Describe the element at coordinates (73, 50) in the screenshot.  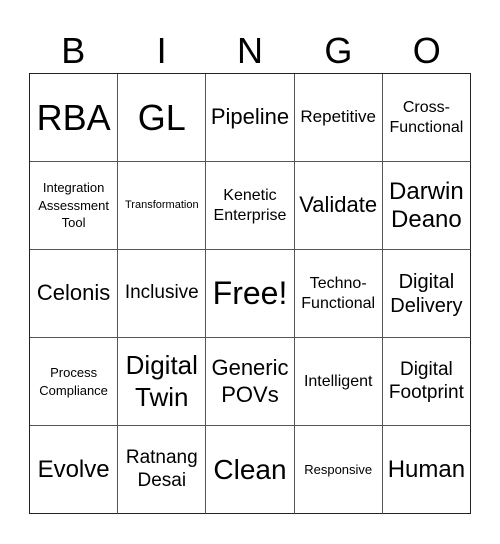
I see `header-letter-b: B` at that location.